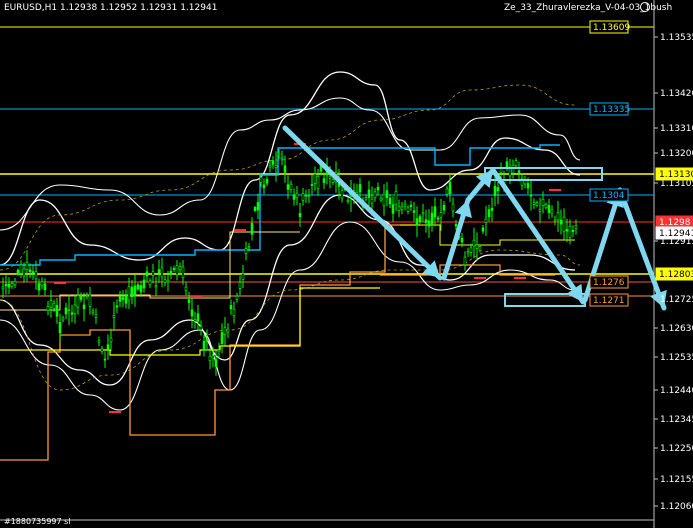  I want to click on price-tag-label: 1.1304, so click(609, 196).